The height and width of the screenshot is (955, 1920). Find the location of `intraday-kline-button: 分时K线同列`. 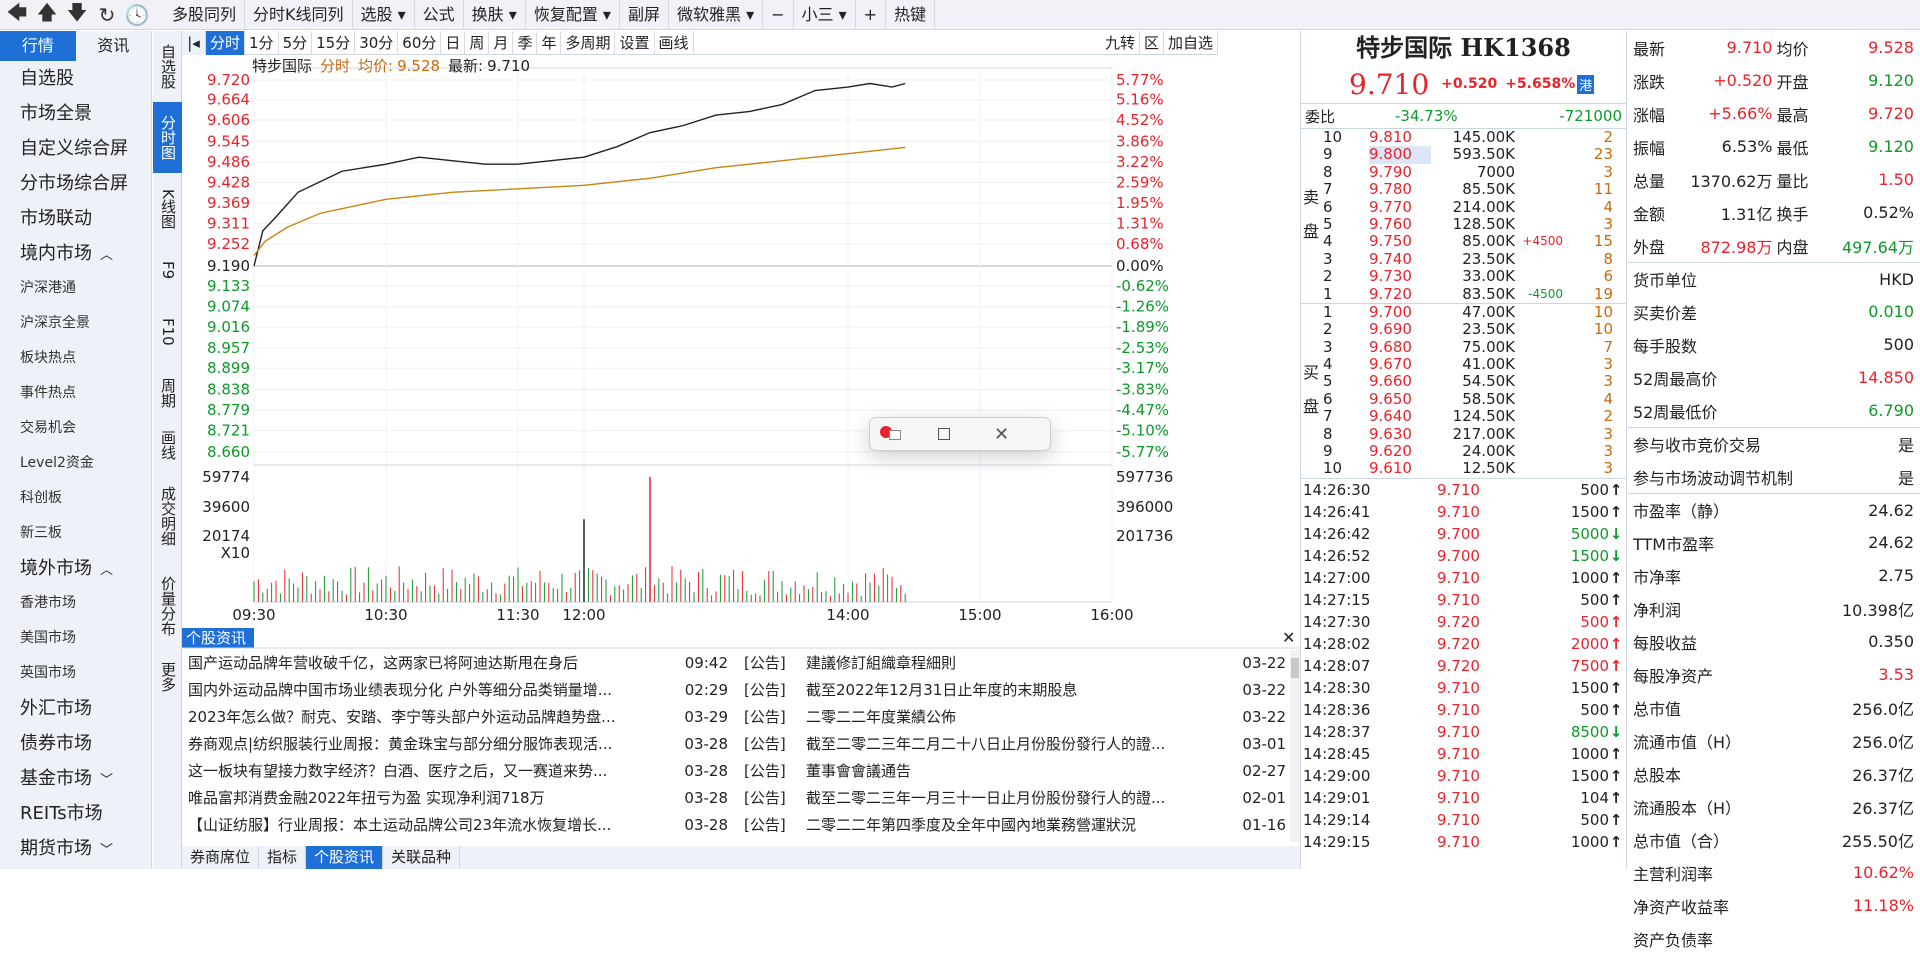

intraday-kline-button: 分时K线同列 is located at coordinates (299, 15).